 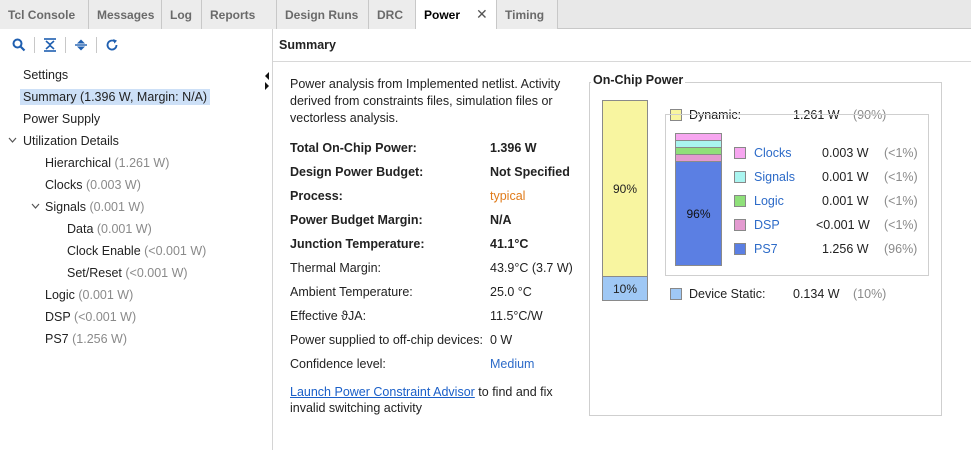 What do you see at coordinates (531, 268) in the screenshot?
I see `kv-value: 43.9°C (3.7 W)` at bounding box center [531, 268].